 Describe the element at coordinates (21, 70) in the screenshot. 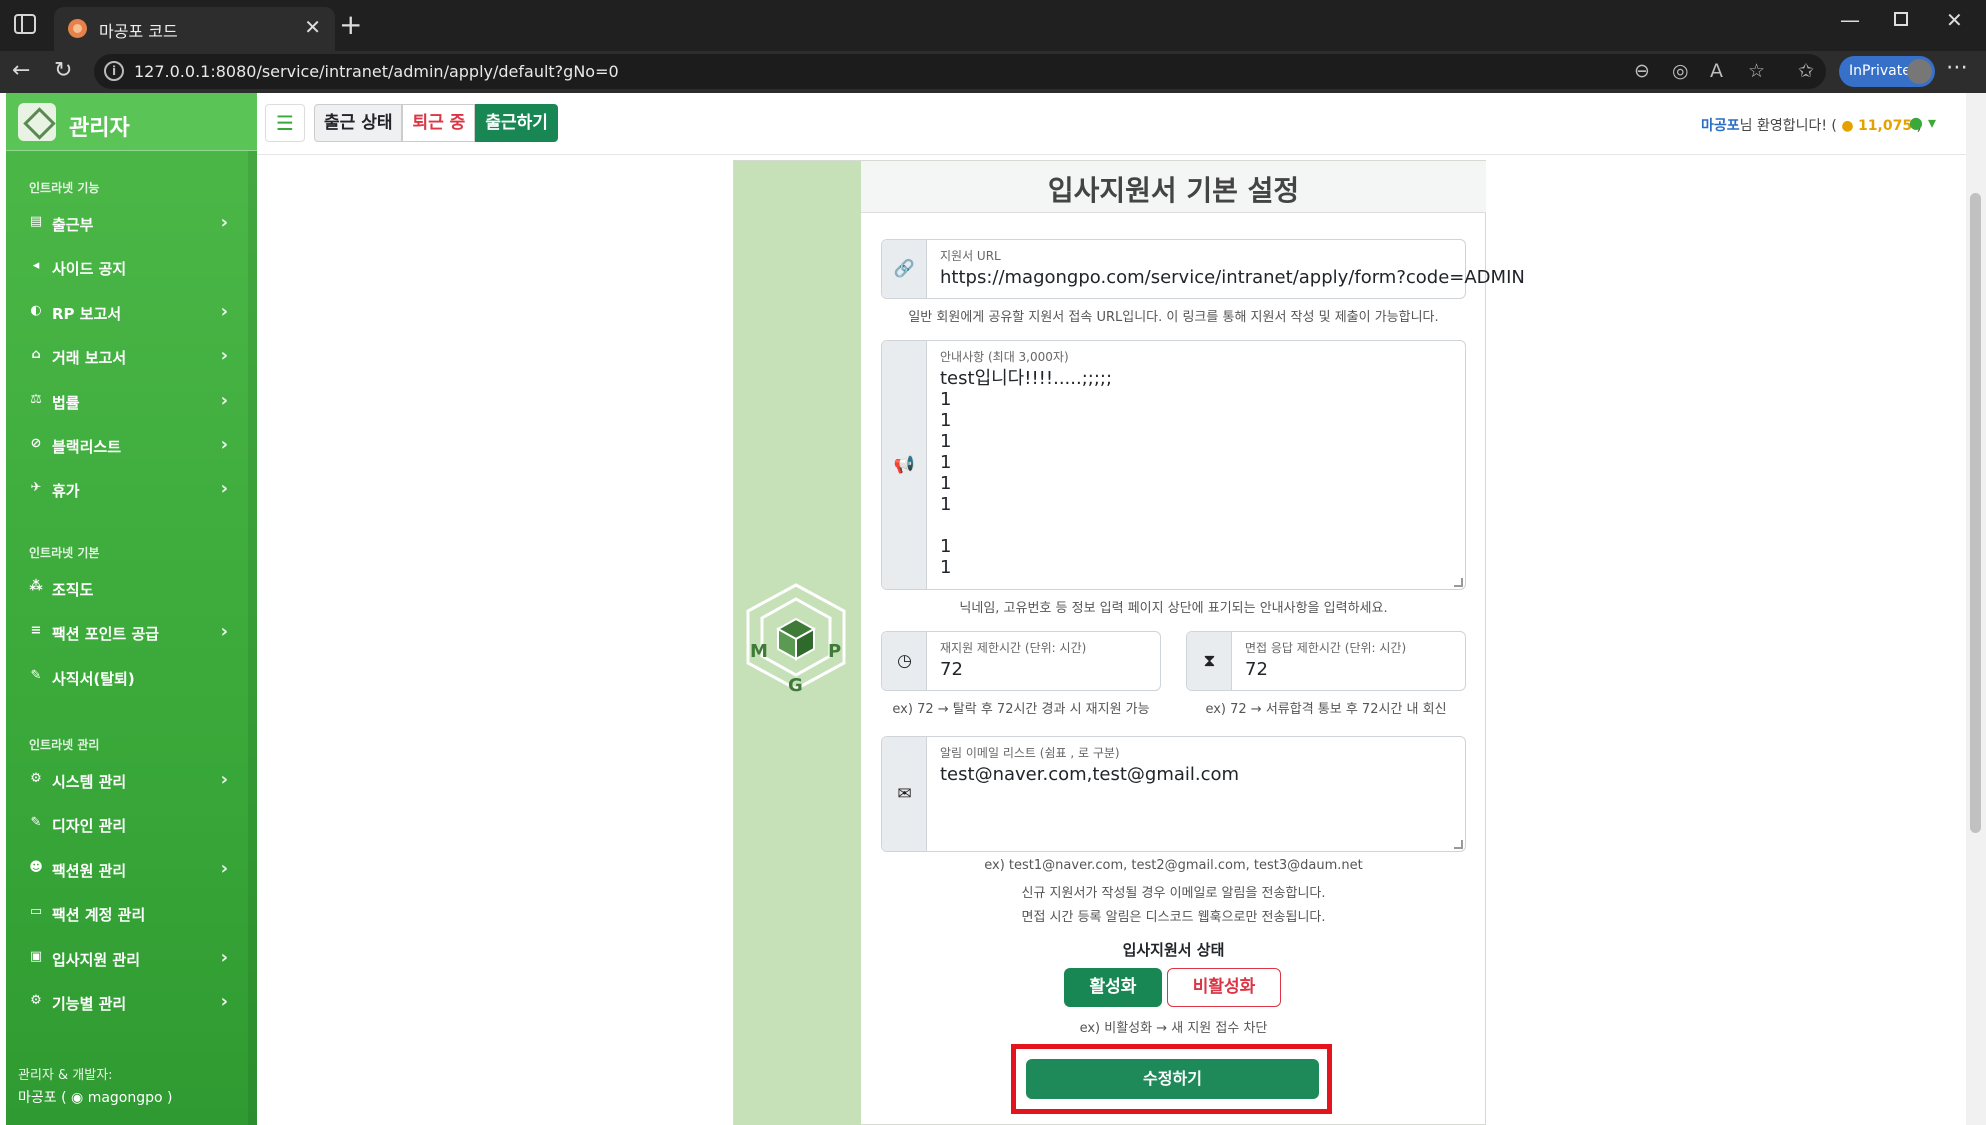

I see `back-icon: ←` at that location.